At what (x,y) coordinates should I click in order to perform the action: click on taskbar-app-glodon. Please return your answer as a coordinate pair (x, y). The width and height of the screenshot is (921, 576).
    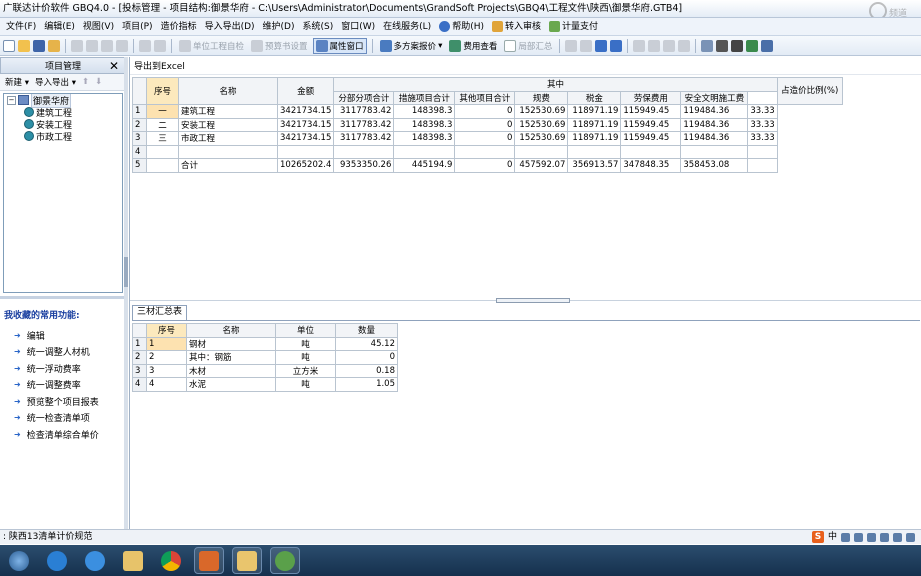
    Looking at the image, I should click on (57, 560).